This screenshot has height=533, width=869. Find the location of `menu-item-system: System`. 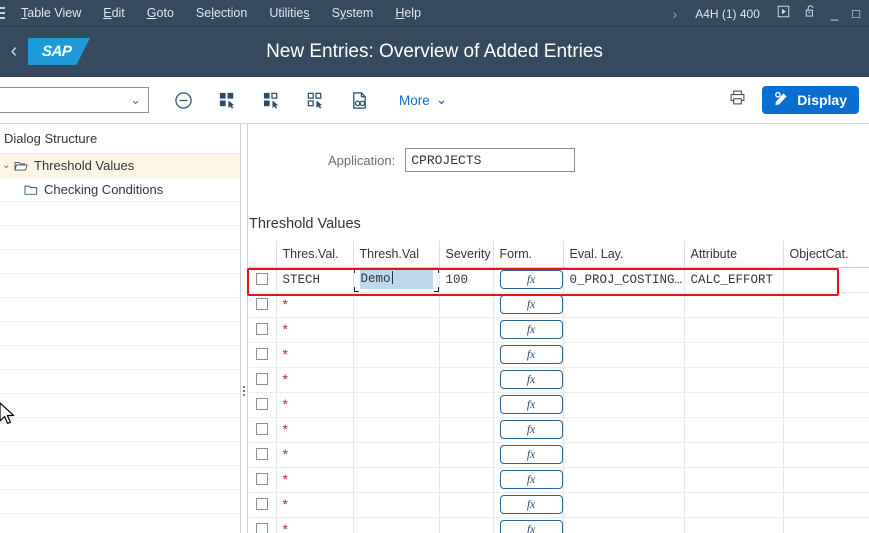

menu-item-system: System is located at coordinates (353, 13).